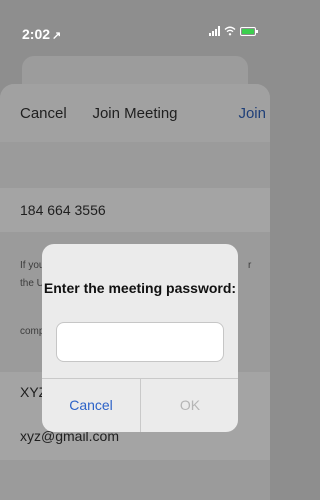  What do you see at coordinates (135, 210) in the screenshot?
I see `meeting-id-field: 184 664 3556` at bounding box center [135, 210].